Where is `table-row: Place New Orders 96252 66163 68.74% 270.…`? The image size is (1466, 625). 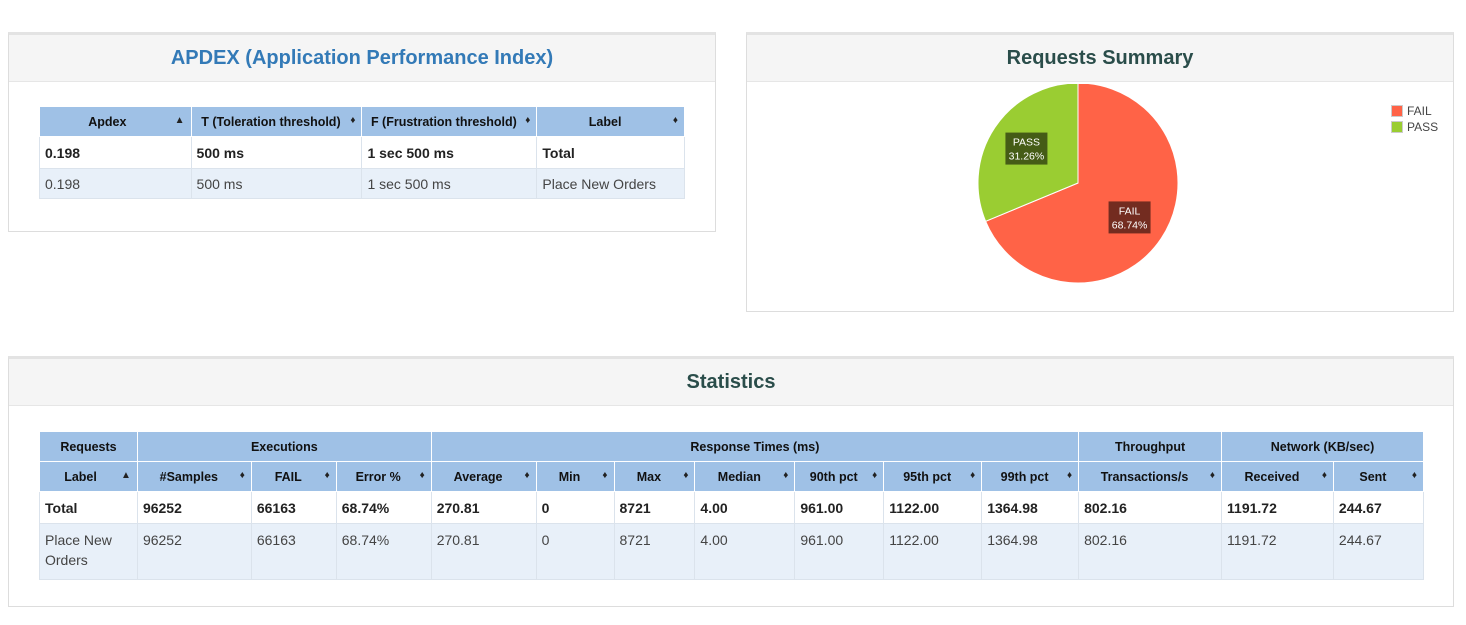 table-row: Place New Orders 96252 66163 68.74% 270.… is located at coordinates (732, 551).